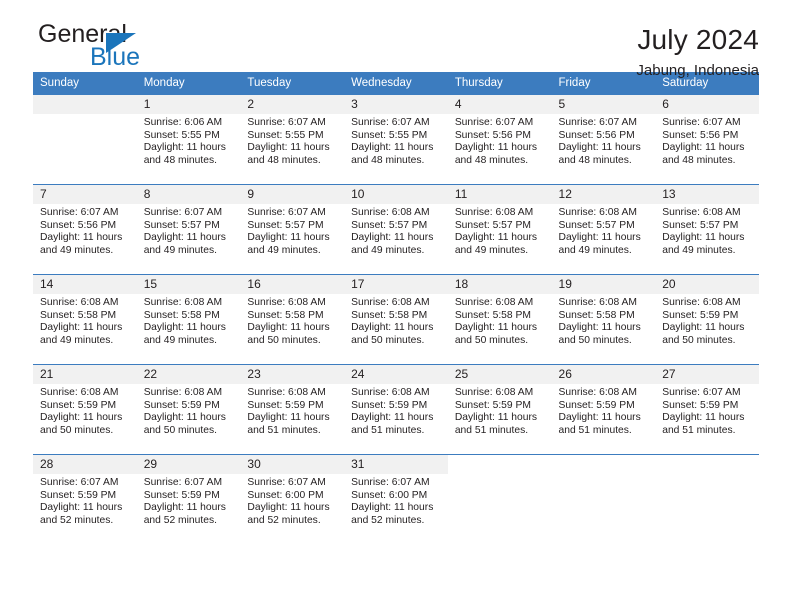 This screenshot has width=792, height=612. What do you see at coordinates (499, 374) in the screenshot?
I see `day-number: 25` at bounding box center [499, 374].